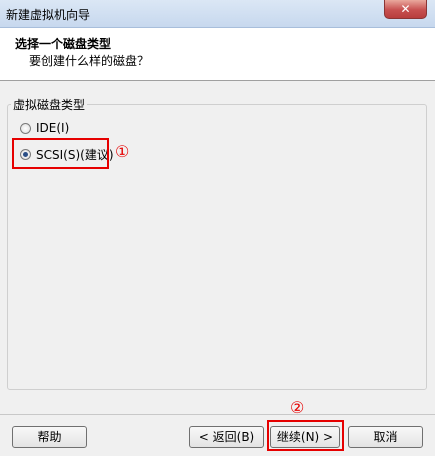 The height and width of the screenshot is (456, 435). I want to click on annotation-number-one: ①, so click(122, 151).